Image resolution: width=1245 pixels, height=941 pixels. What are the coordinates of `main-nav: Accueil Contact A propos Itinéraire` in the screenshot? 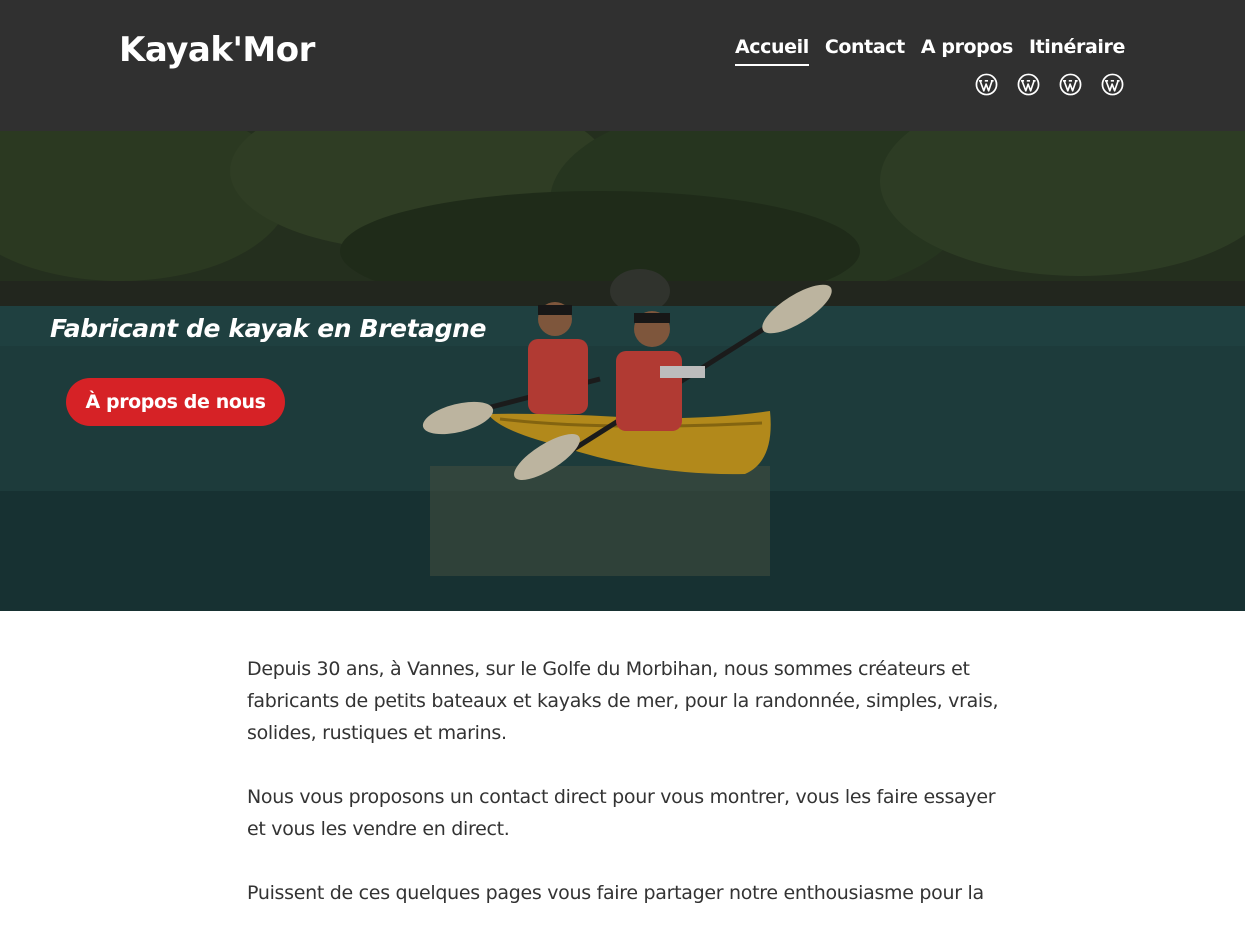 It's located at (929, 51).